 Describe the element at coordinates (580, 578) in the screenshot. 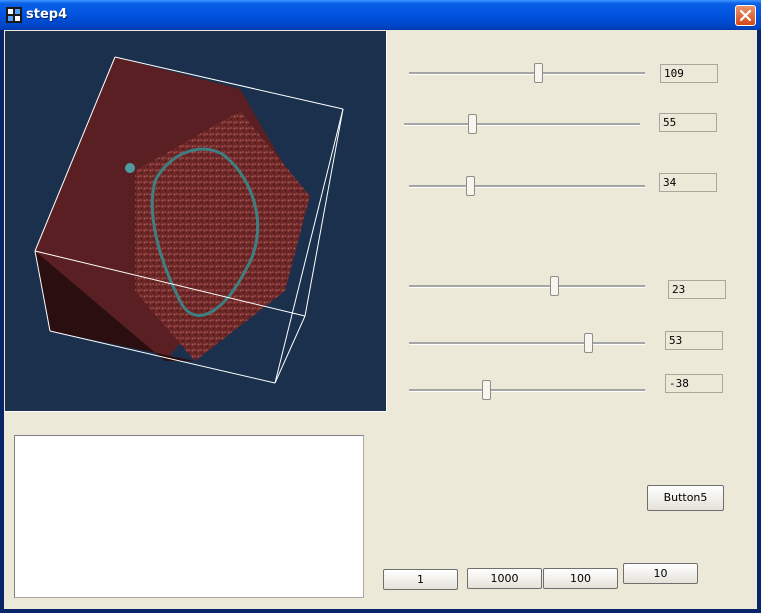

I see `button-100: 100` at that location.